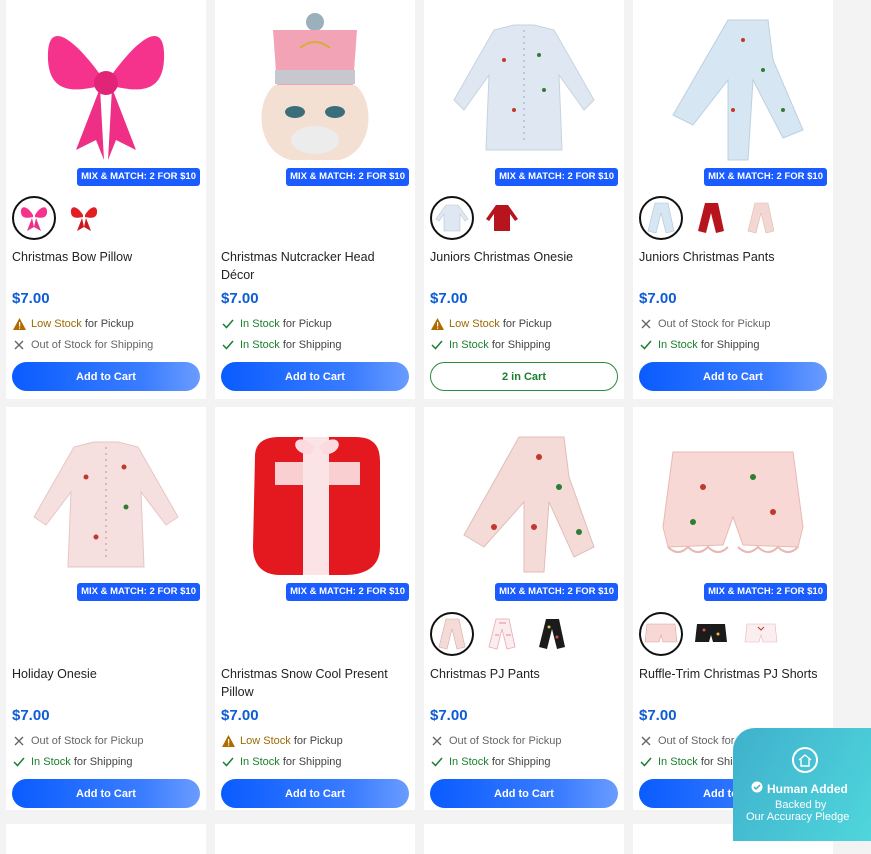 Image resolution: width=871 pixels, height=854 pixels. What do you see at coordinates (799, 788) in the screenshot?
I see `pledge-title: Human Added` at bounding box center [799, 788].